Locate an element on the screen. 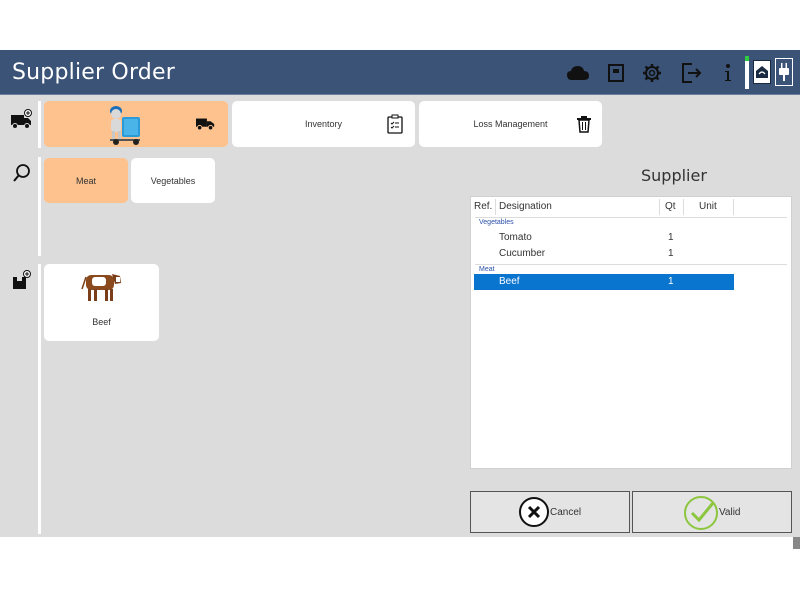 This screenshot has width=800, height=600. category-vegetables: Vegetables is located at coordinates (173, 180).